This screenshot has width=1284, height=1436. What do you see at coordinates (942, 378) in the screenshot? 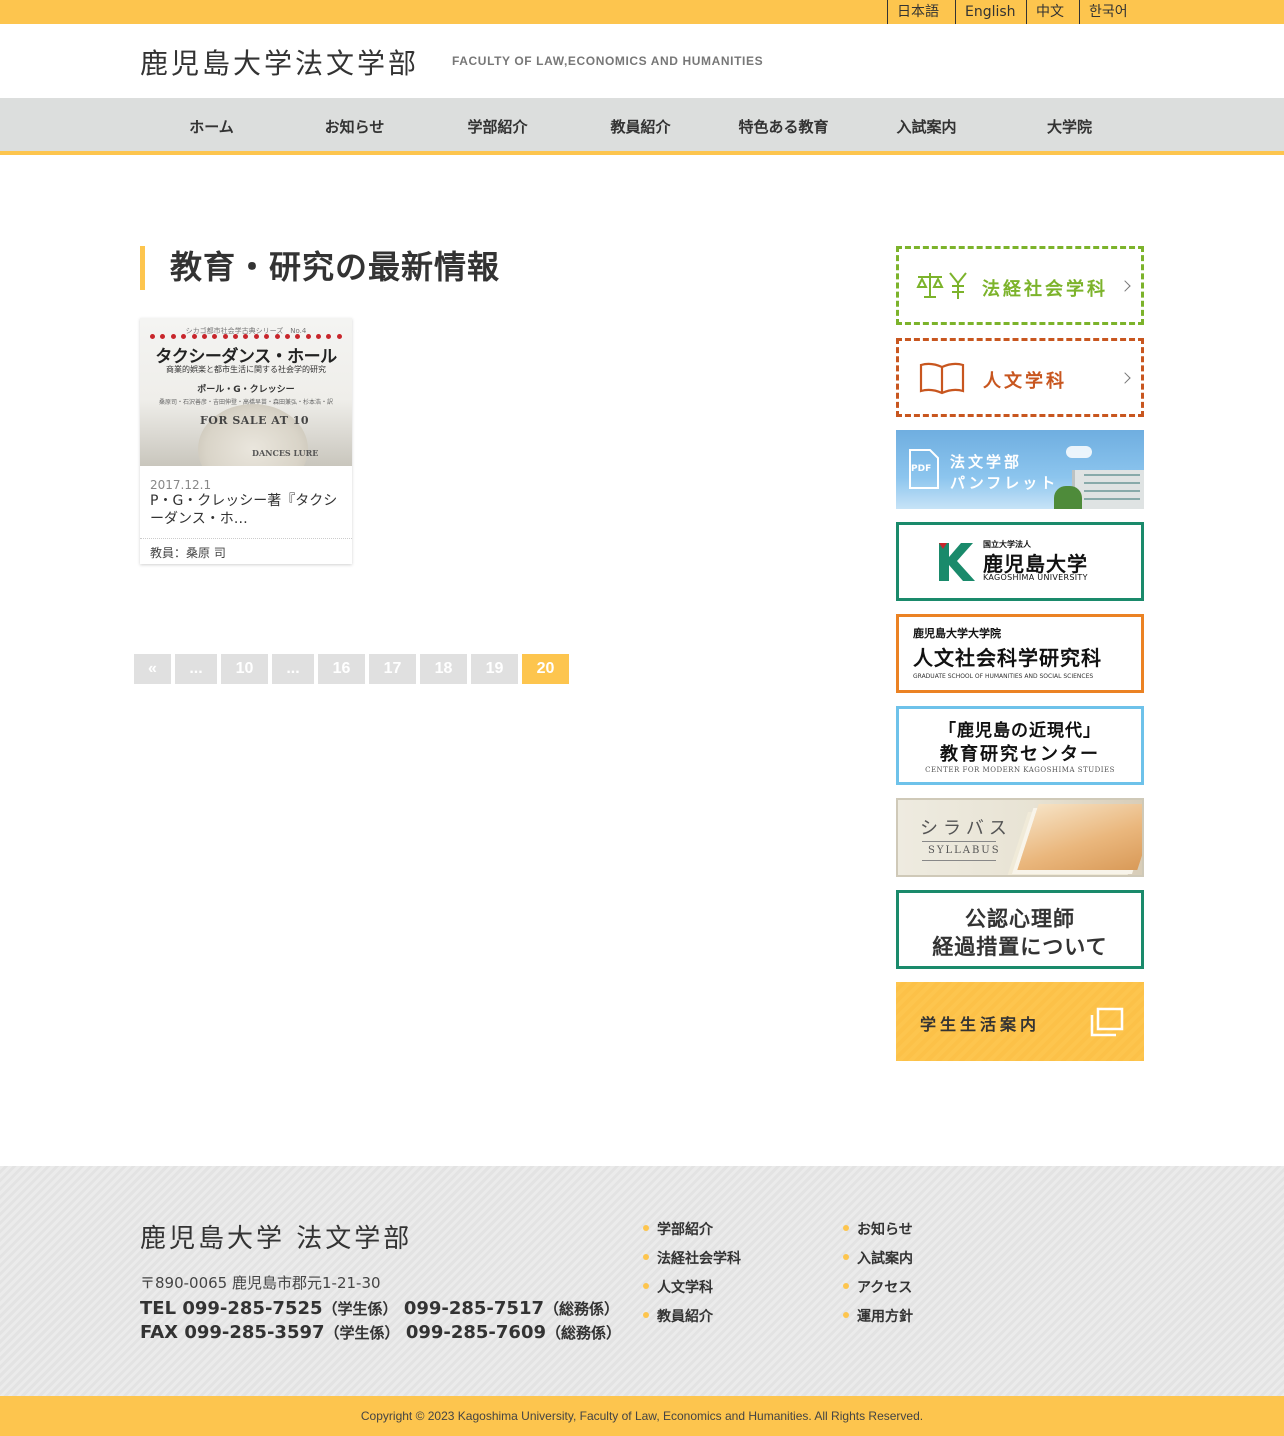
I see `open-book-icon` at bounding box center [942, 378].